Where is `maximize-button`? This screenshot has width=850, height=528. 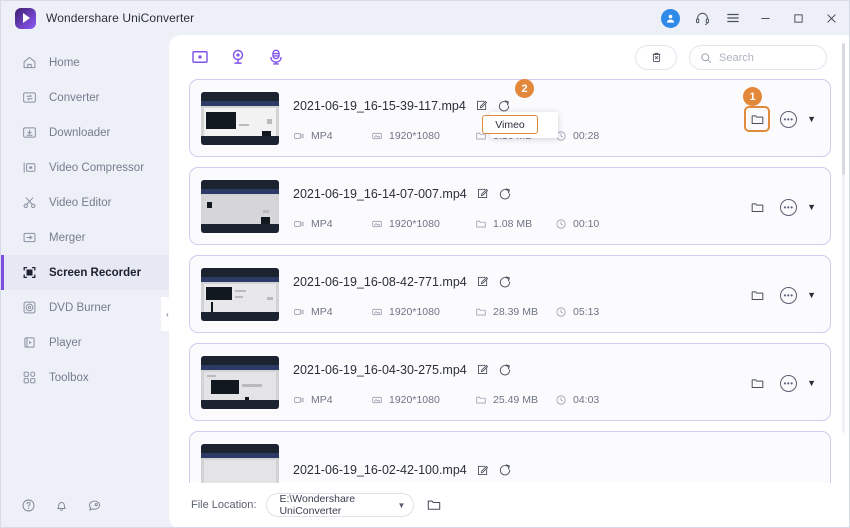
maximize-button is located at coordinates (798, 18).